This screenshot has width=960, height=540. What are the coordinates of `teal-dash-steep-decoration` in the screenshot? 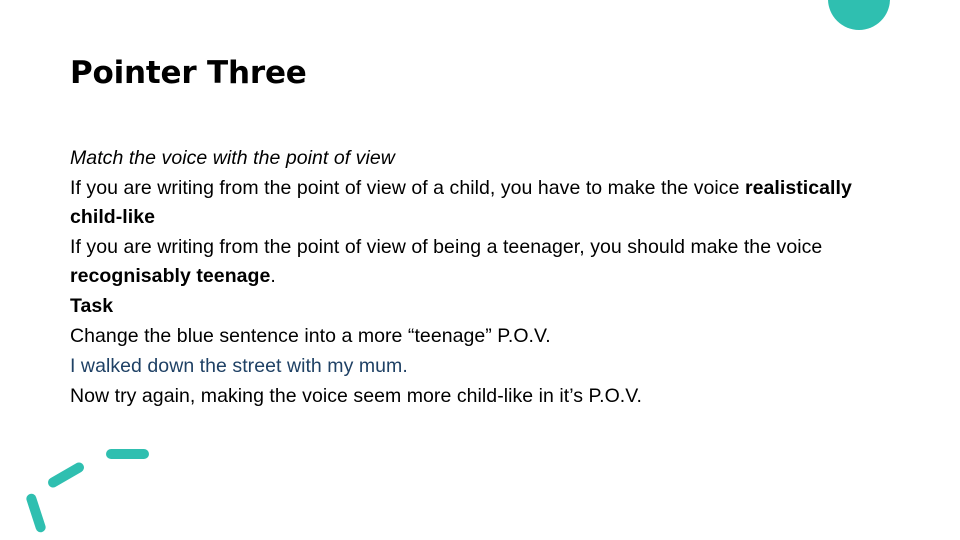 It's located at (36, 513).